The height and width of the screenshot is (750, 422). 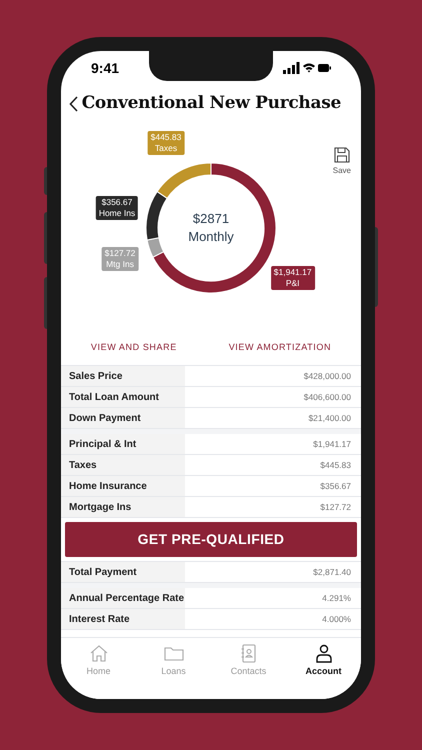 What do you see at coordinates (123, 598) in the screenshot?
I see `row-label: Annual Percentage Rate` at bounding box center [123, 598].